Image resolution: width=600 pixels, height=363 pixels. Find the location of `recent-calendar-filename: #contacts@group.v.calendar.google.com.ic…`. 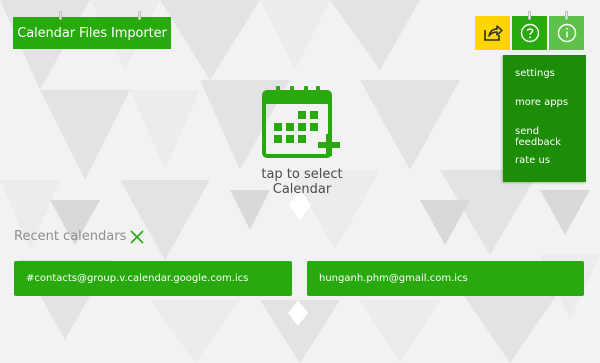

recent-calendar-filename: #contacts@group.v.calendar.google.com.ic… is located at coordinates (137, 278).